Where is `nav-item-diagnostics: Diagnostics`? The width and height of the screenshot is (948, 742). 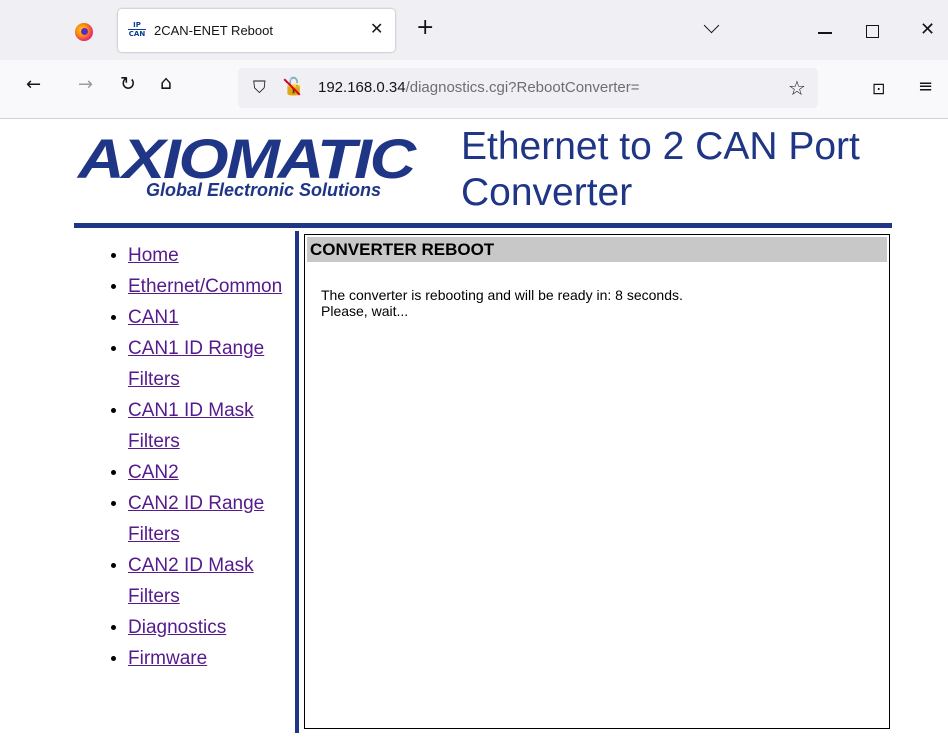
nav-item-diagnostics: Diagnostics is located at coordinates (199, 627).